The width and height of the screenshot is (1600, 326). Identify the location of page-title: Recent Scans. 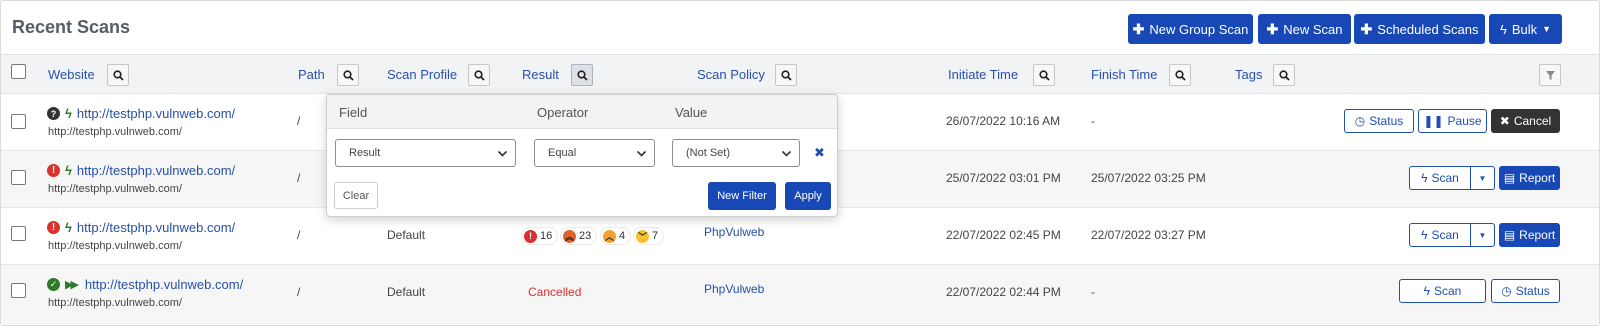
(71, 27).